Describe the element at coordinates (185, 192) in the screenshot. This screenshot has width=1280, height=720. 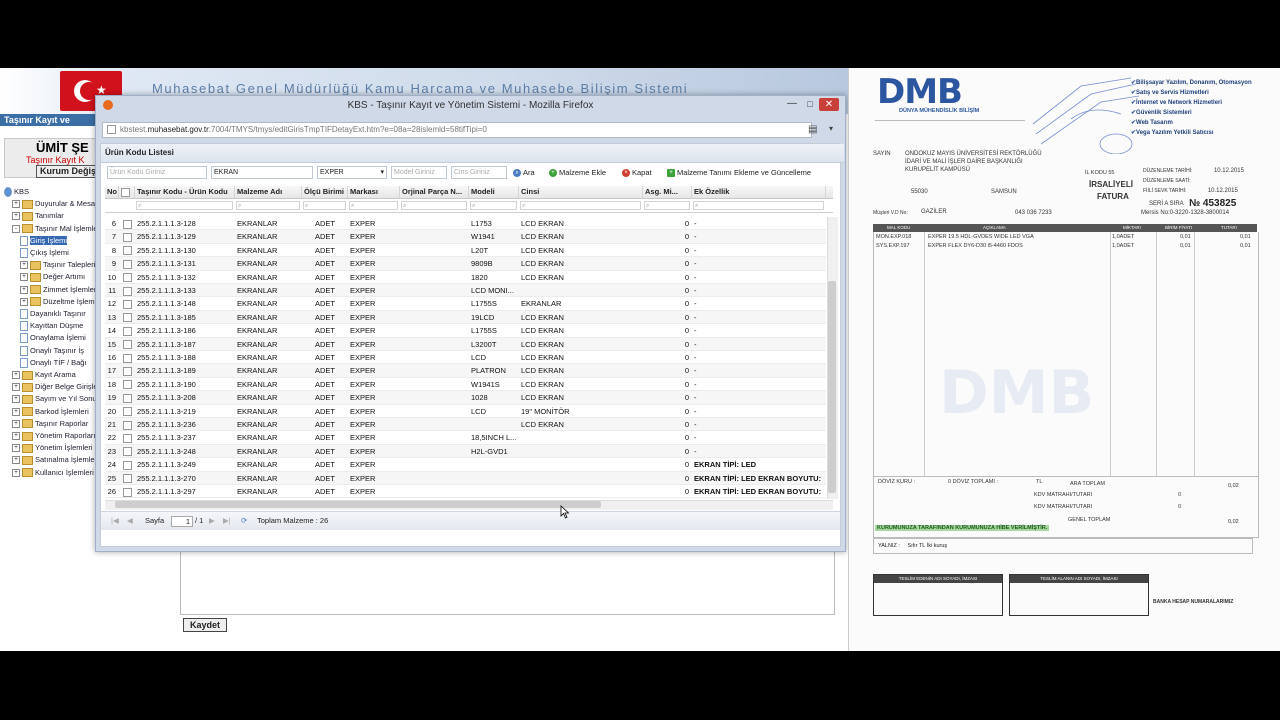
I see `column-header: Taşınır Kodu - Ürün Kodu` at that location.